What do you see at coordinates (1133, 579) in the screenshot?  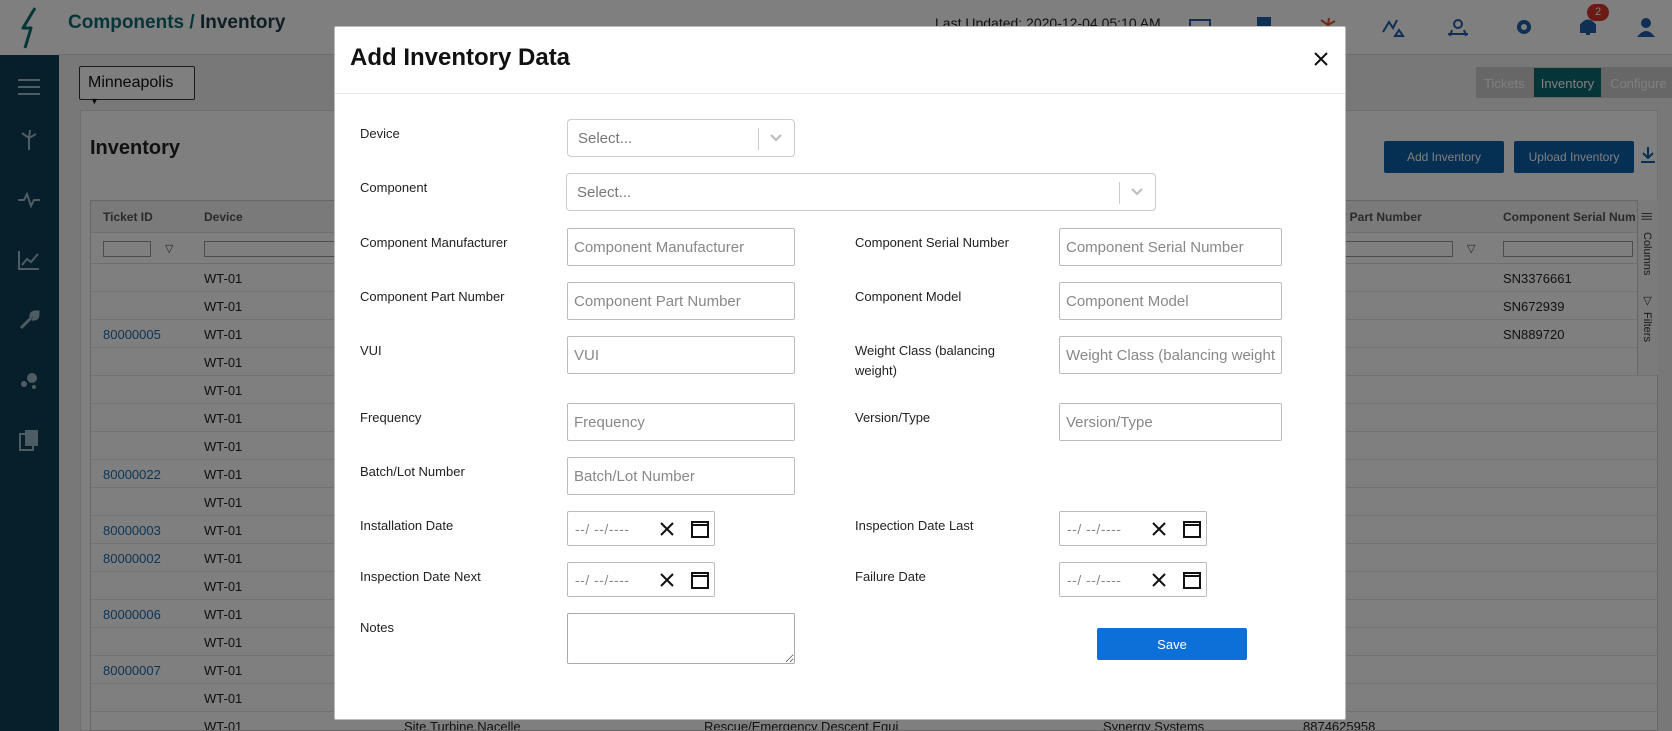 I see `failure-date-input: --/ --/----` at bounding box center [1133, 579].